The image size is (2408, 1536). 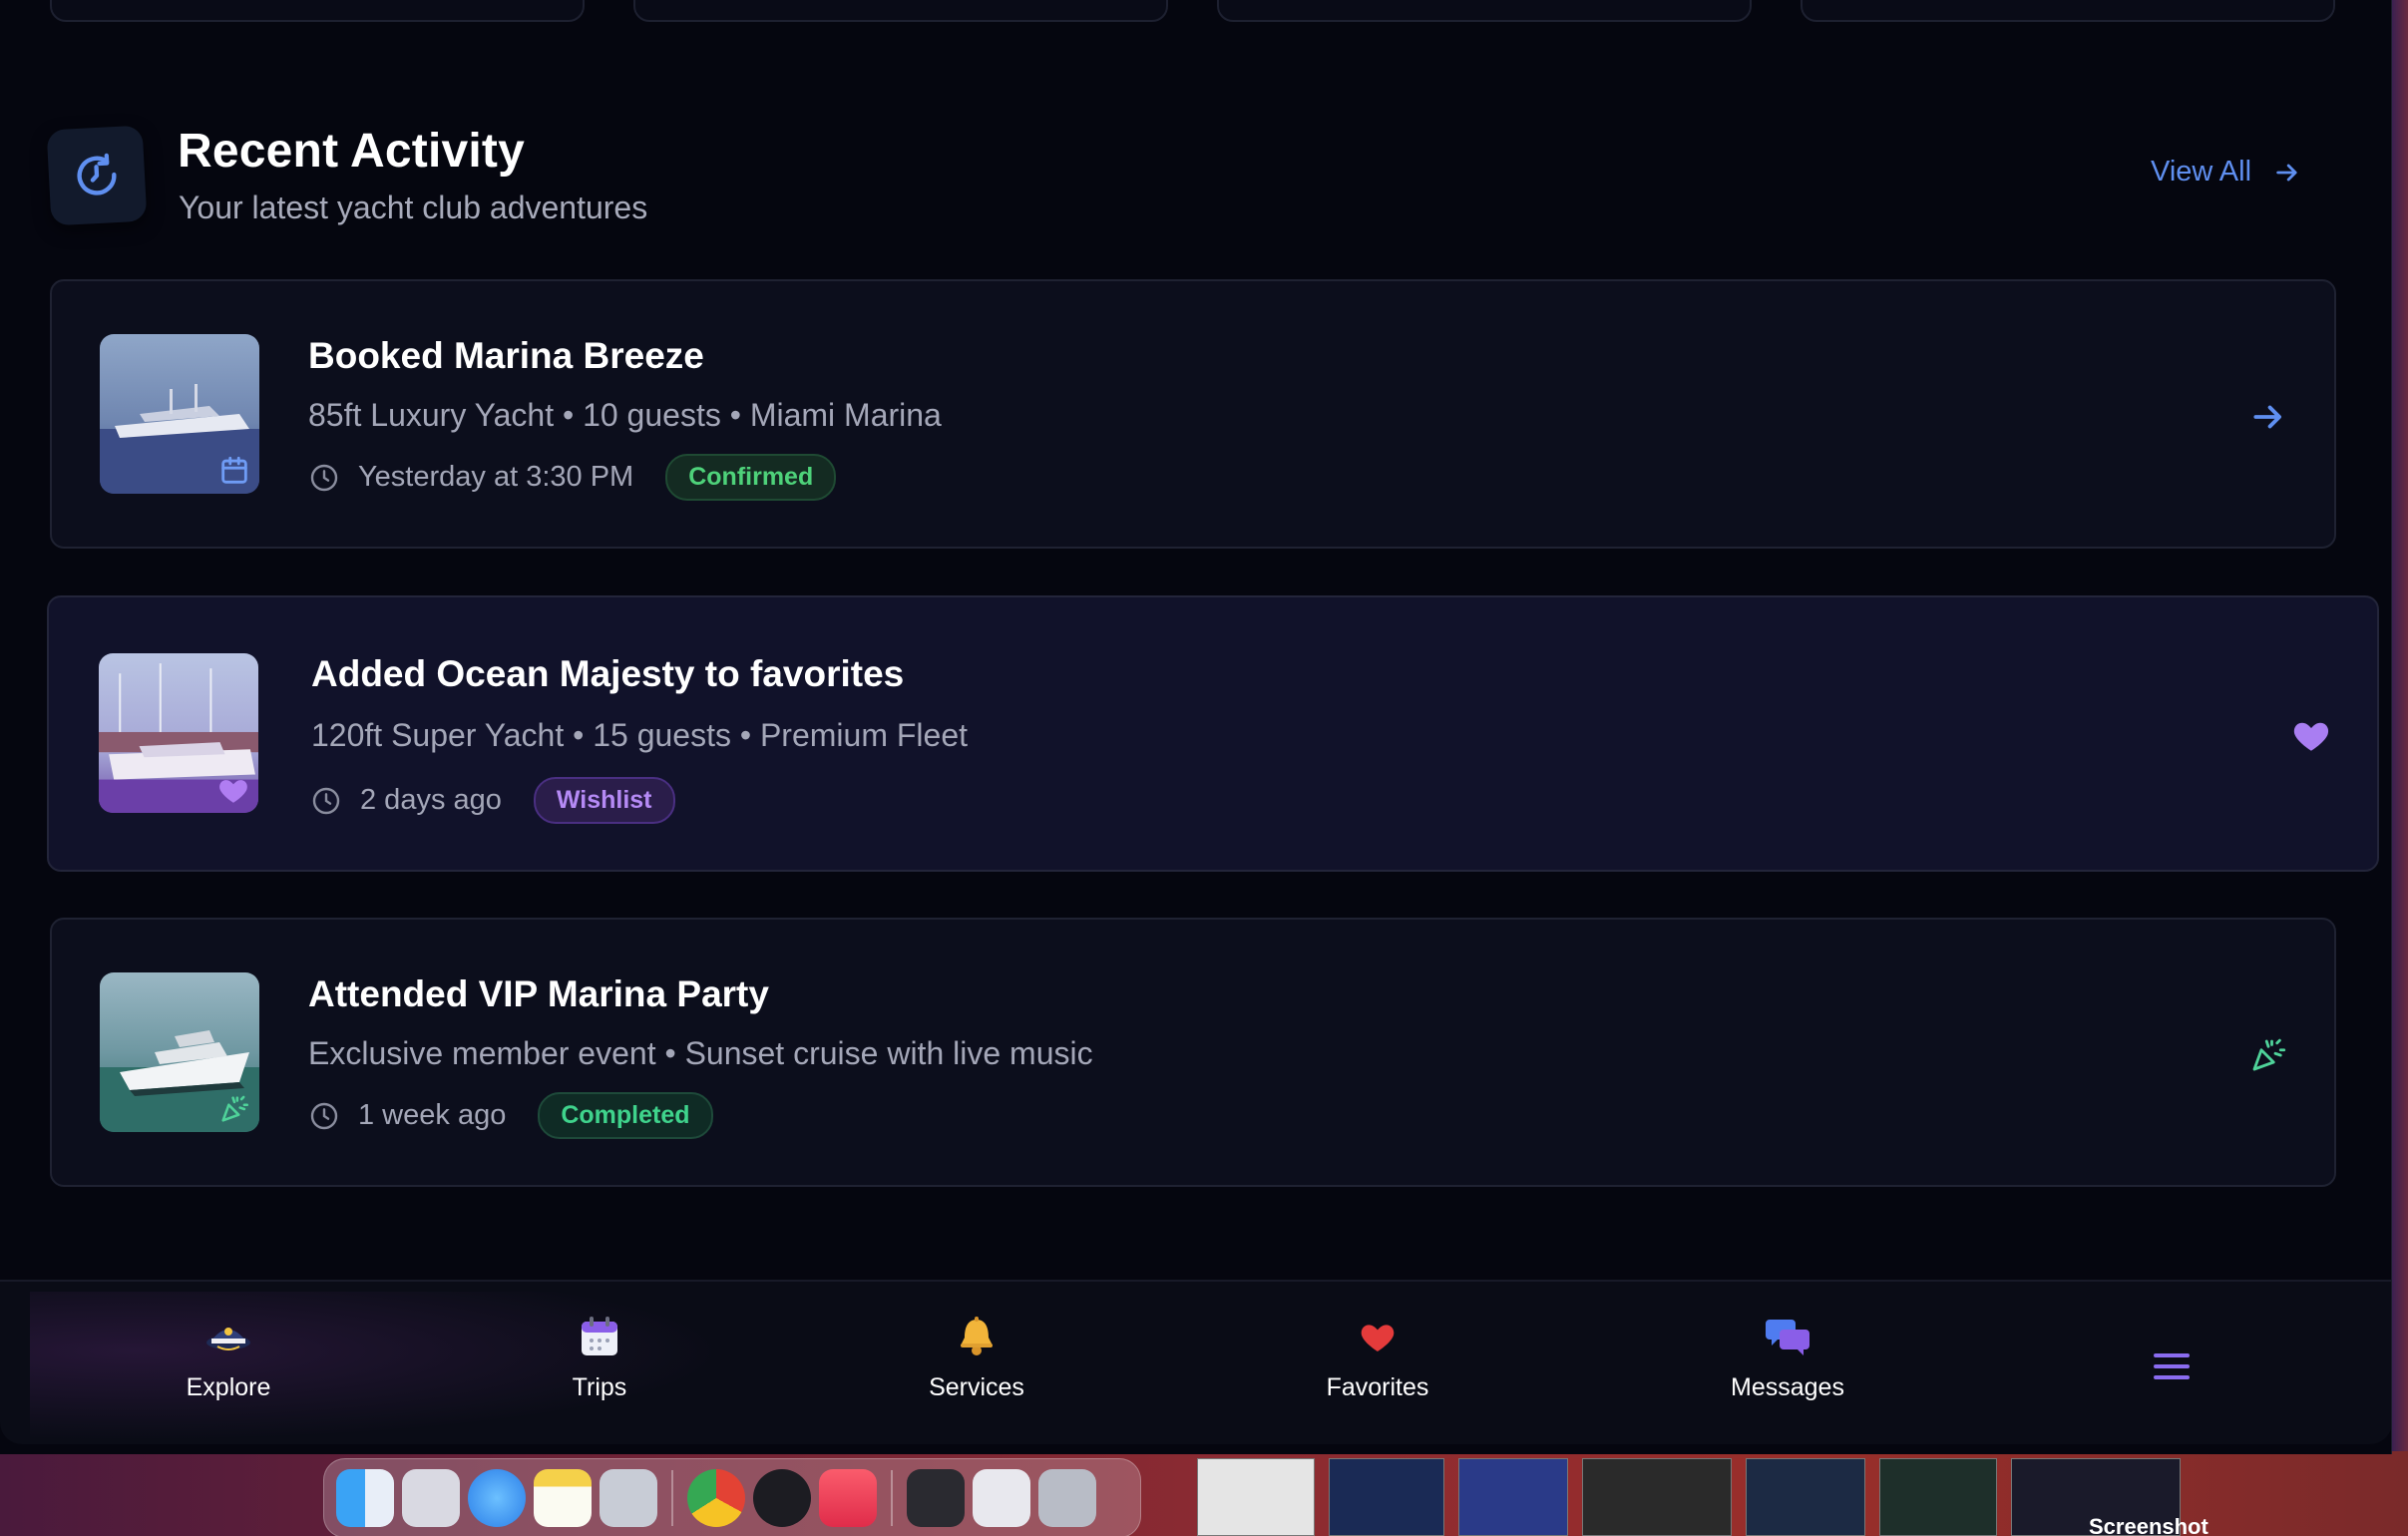 I want to click on nav-label: Trips, so click(x=599, y=1387).